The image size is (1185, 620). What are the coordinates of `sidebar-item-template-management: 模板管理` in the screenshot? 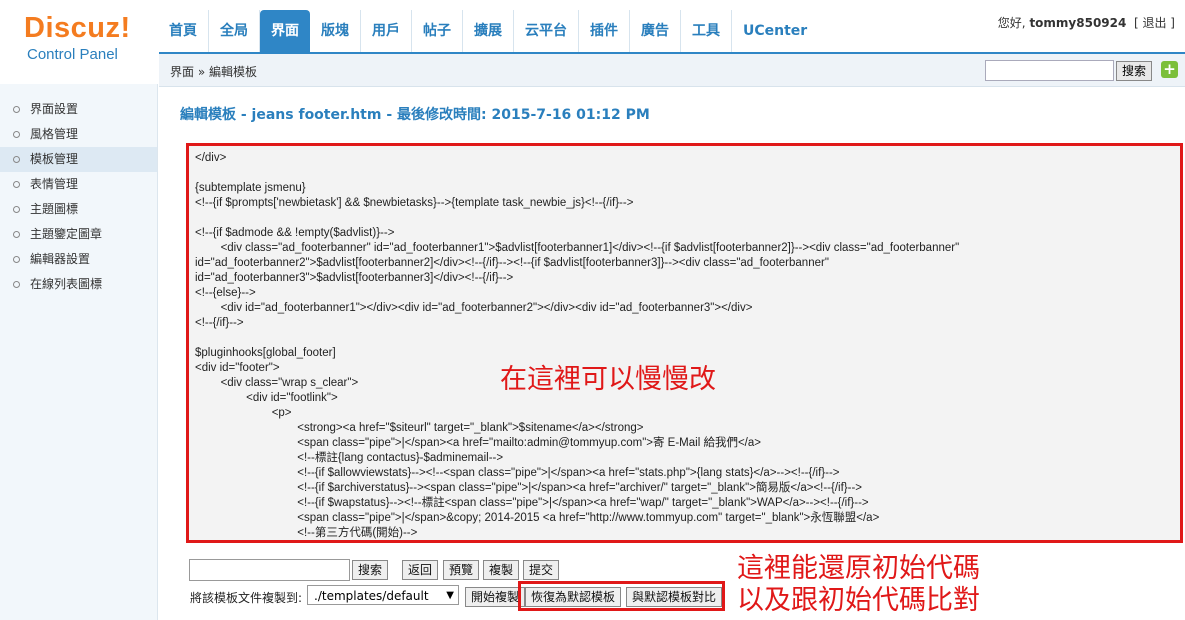 It's located at (78, 159).